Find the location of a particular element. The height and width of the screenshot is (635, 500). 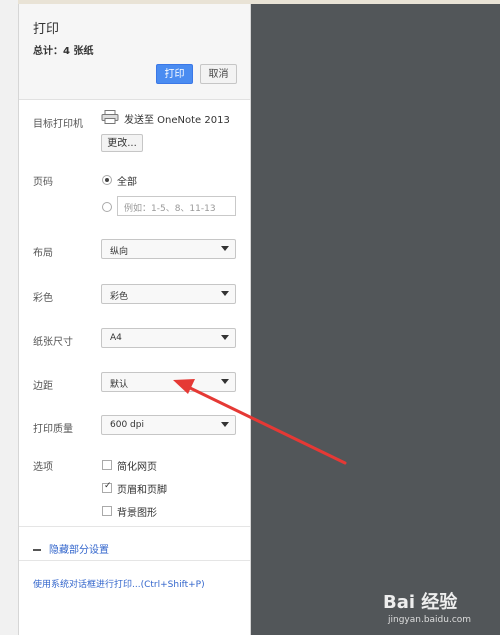

less-settings-link: 隐藏部分设置 is located at coordinates (71, 548).